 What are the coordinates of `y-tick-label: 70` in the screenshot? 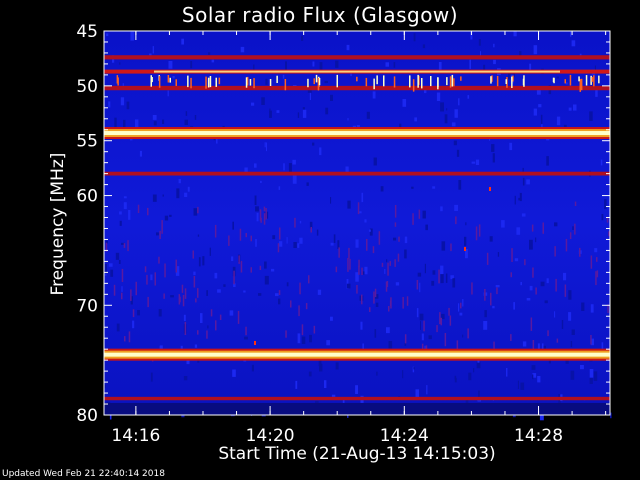 It's located at (87, 306).